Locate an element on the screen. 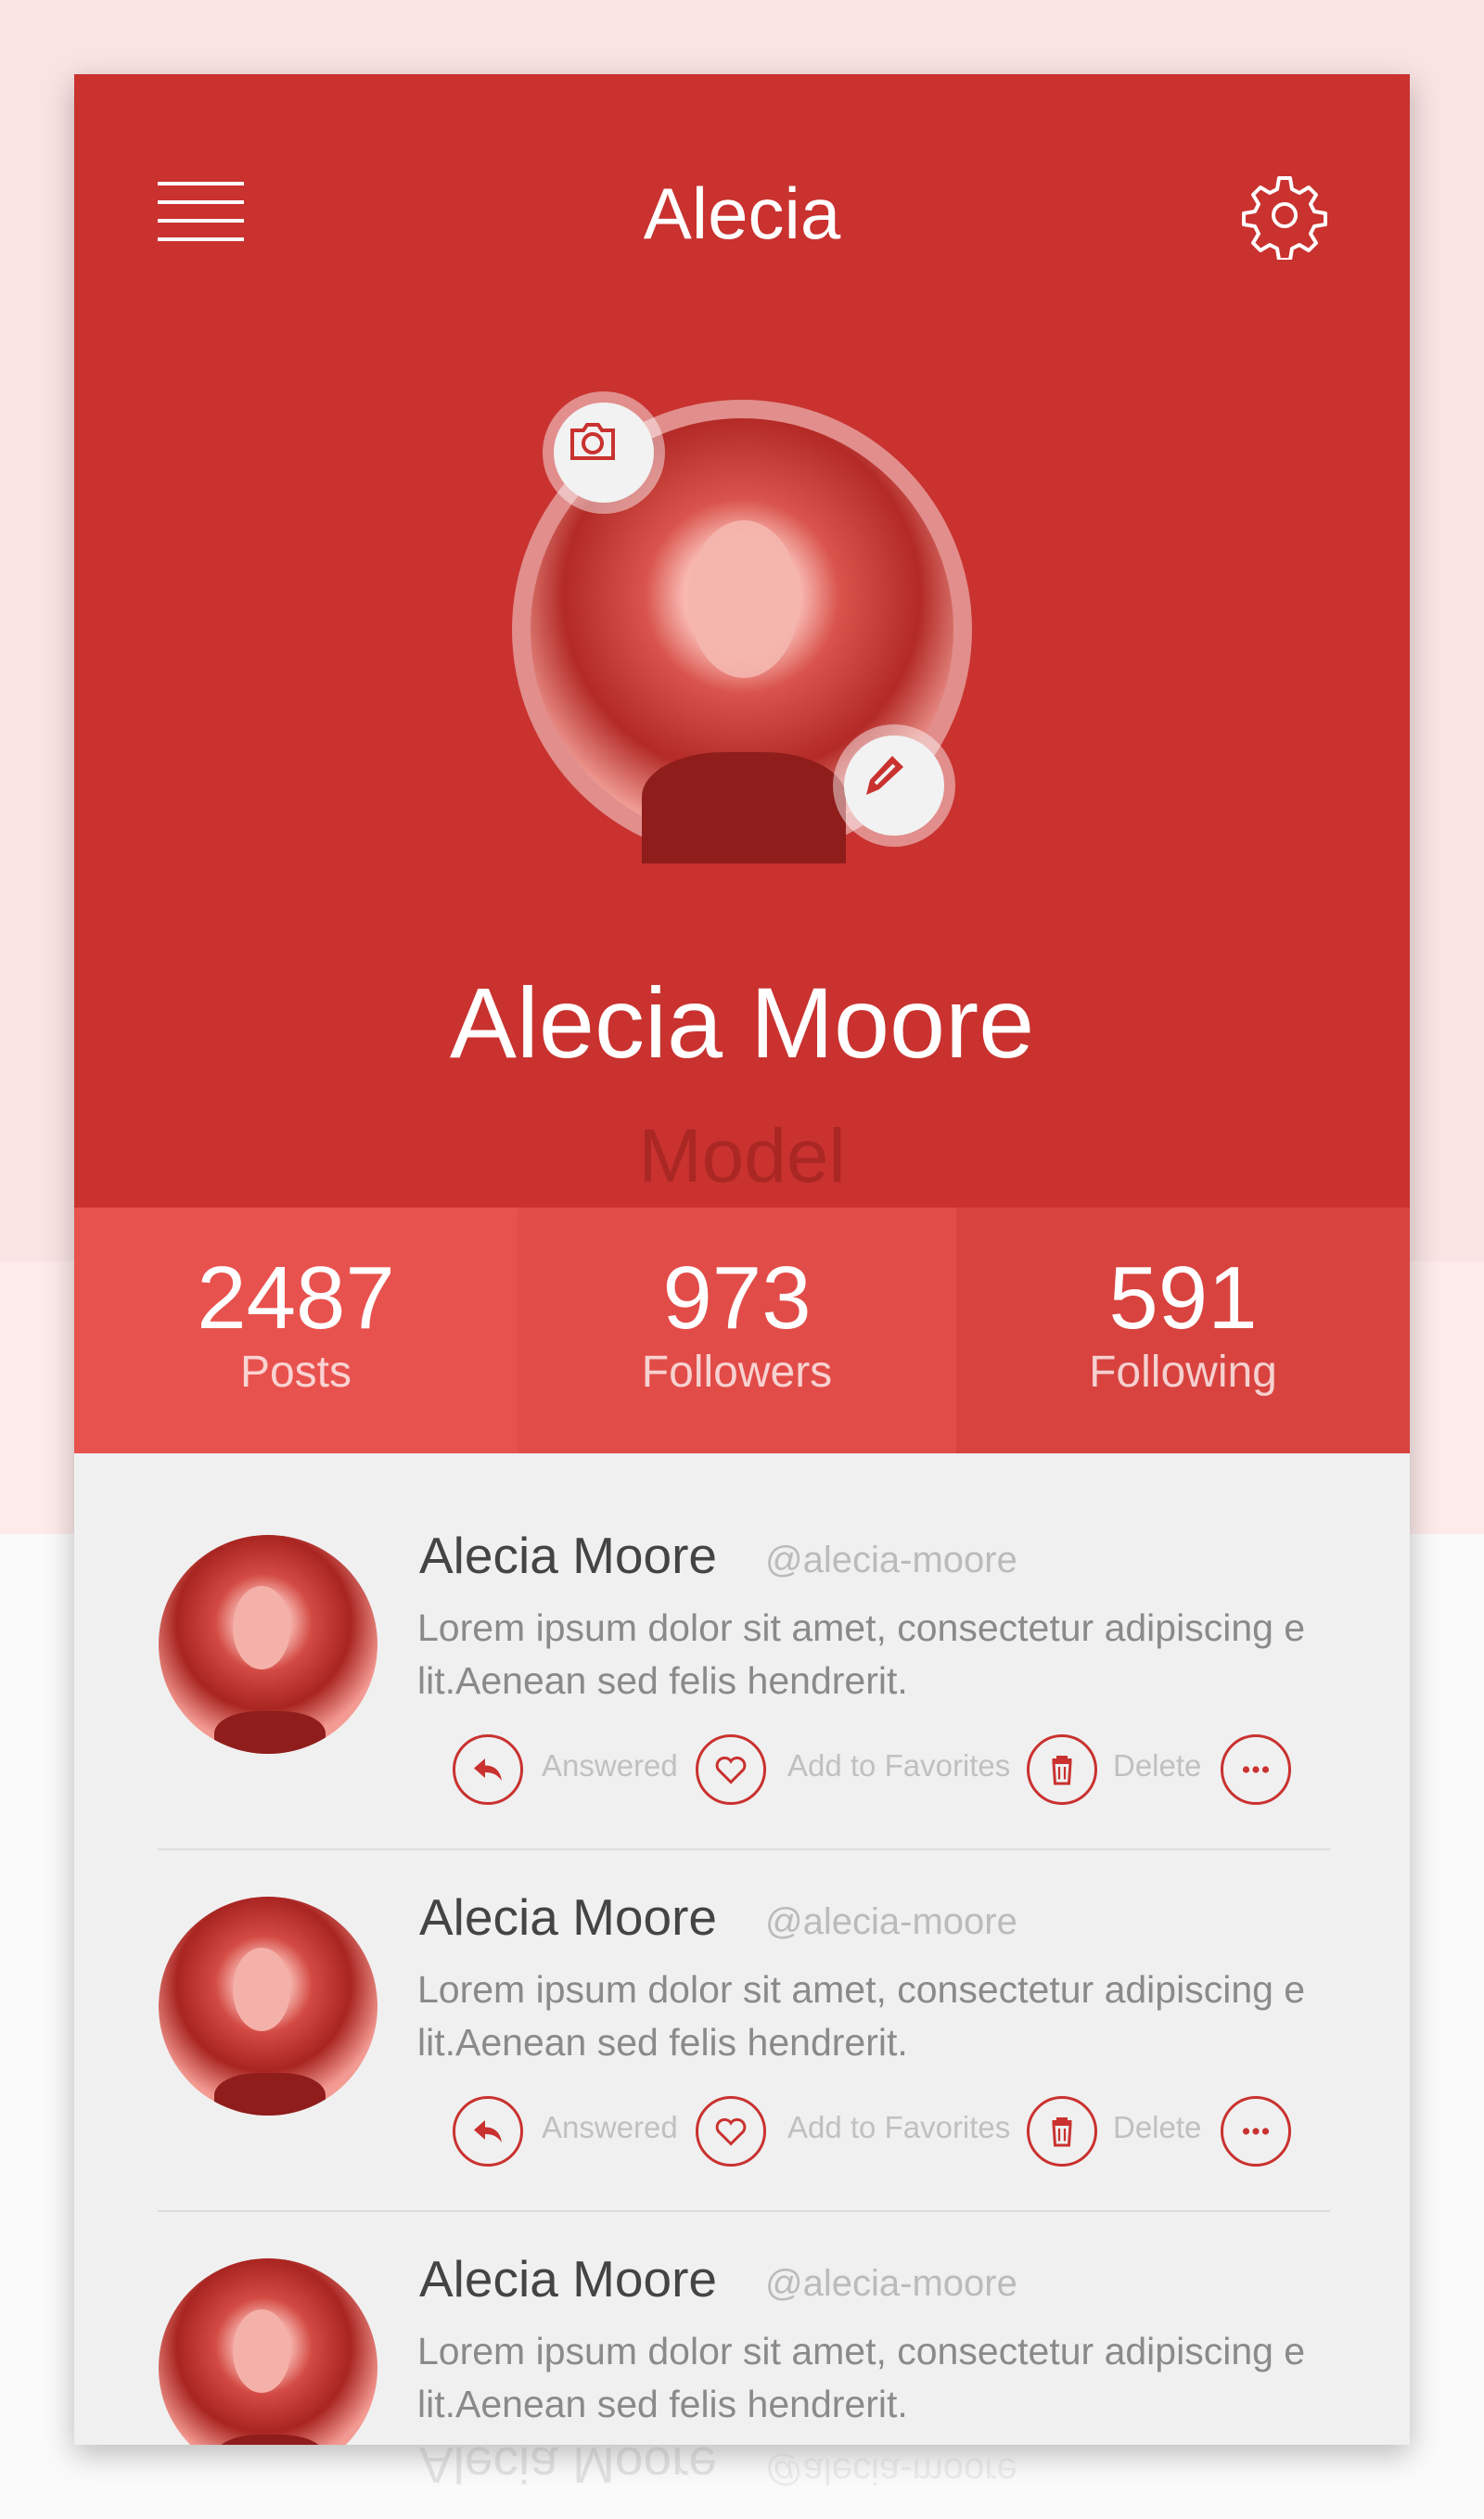 The height and width of the screenshot is (2519, 1484). stat-posts: 2487 Posts is located at coordinates (296, 1330).